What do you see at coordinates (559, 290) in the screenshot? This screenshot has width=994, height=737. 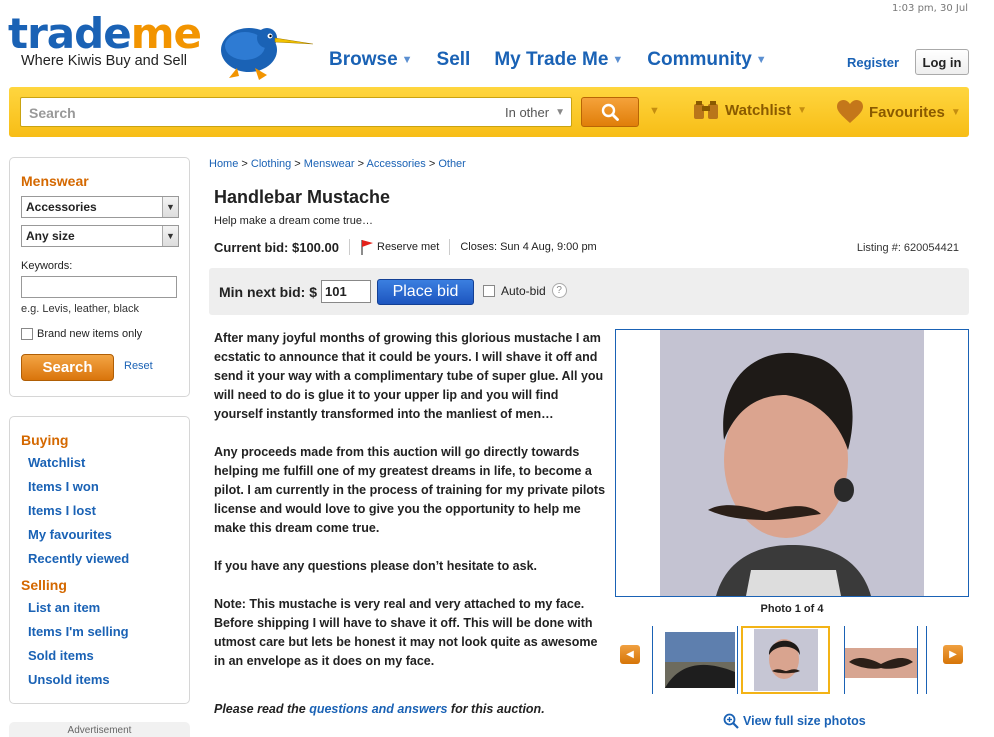 I see `help-icon: ?` at bounding box center [559, 290].